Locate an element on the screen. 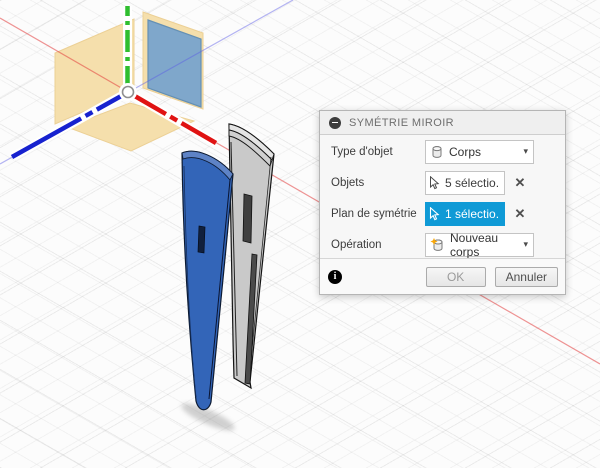 This screenshot has width=600, height=468. dialog-title: SYMÉTRIE MIROIR is located at coordinates (402, 122).